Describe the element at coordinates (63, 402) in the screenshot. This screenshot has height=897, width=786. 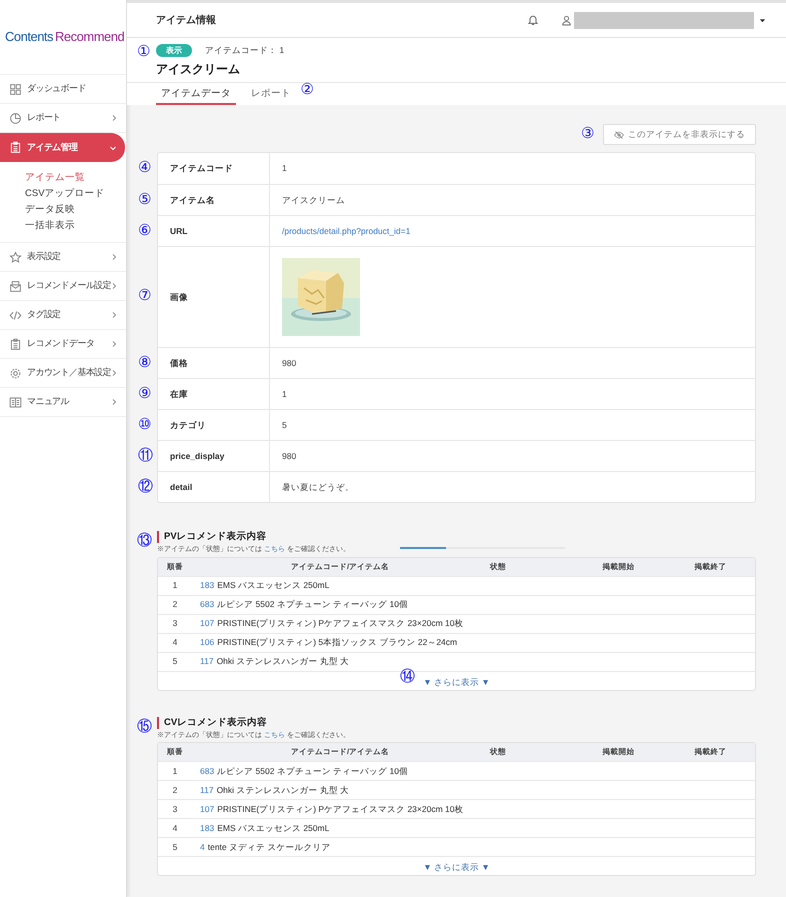
I see `nav-item: マニュアル` at that location.